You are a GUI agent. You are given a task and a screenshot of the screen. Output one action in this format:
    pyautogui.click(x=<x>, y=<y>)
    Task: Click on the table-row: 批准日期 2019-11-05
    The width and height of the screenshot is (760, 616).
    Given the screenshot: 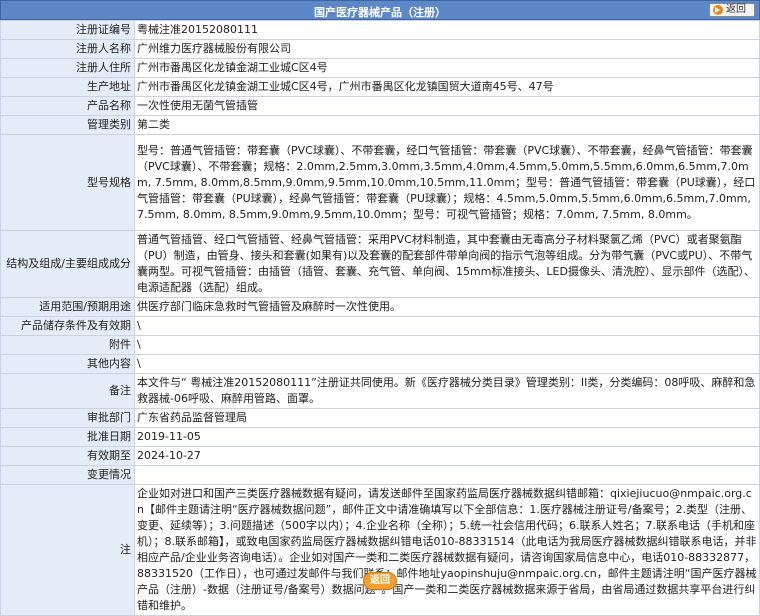 What is the action you would take?
    pyautogui.click(x=380, y=437)
    